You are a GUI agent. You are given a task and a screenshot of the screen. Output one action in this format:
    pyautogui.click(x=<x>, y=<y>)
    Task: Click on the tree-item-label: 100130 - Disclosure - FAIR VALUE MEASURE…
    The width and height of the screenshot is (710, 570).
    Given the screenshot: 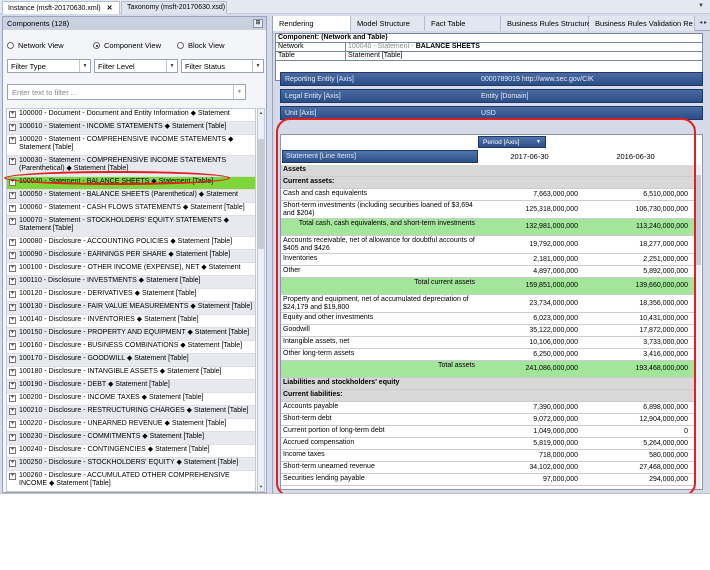 What is the action you would take?
    pyautogui.click(x=136, y=306)
    